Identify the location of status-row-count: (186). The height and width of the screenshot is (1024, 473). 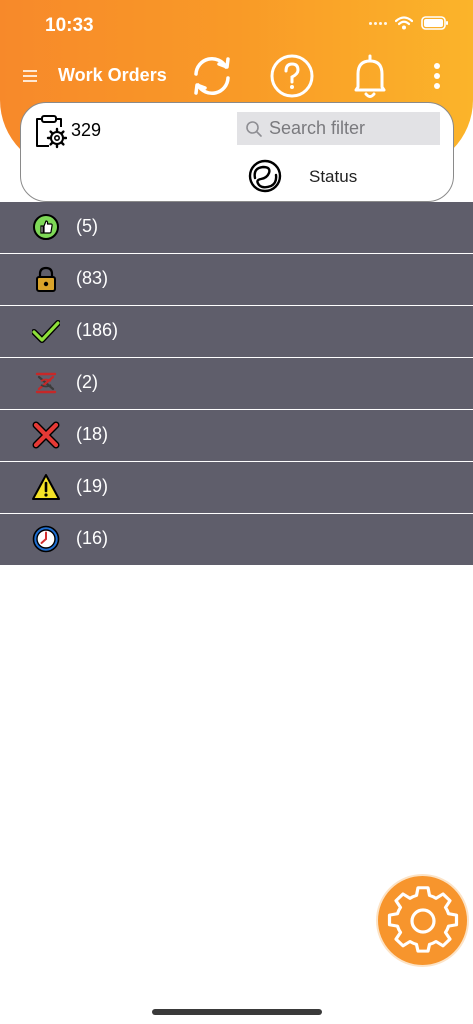
(97, 330).